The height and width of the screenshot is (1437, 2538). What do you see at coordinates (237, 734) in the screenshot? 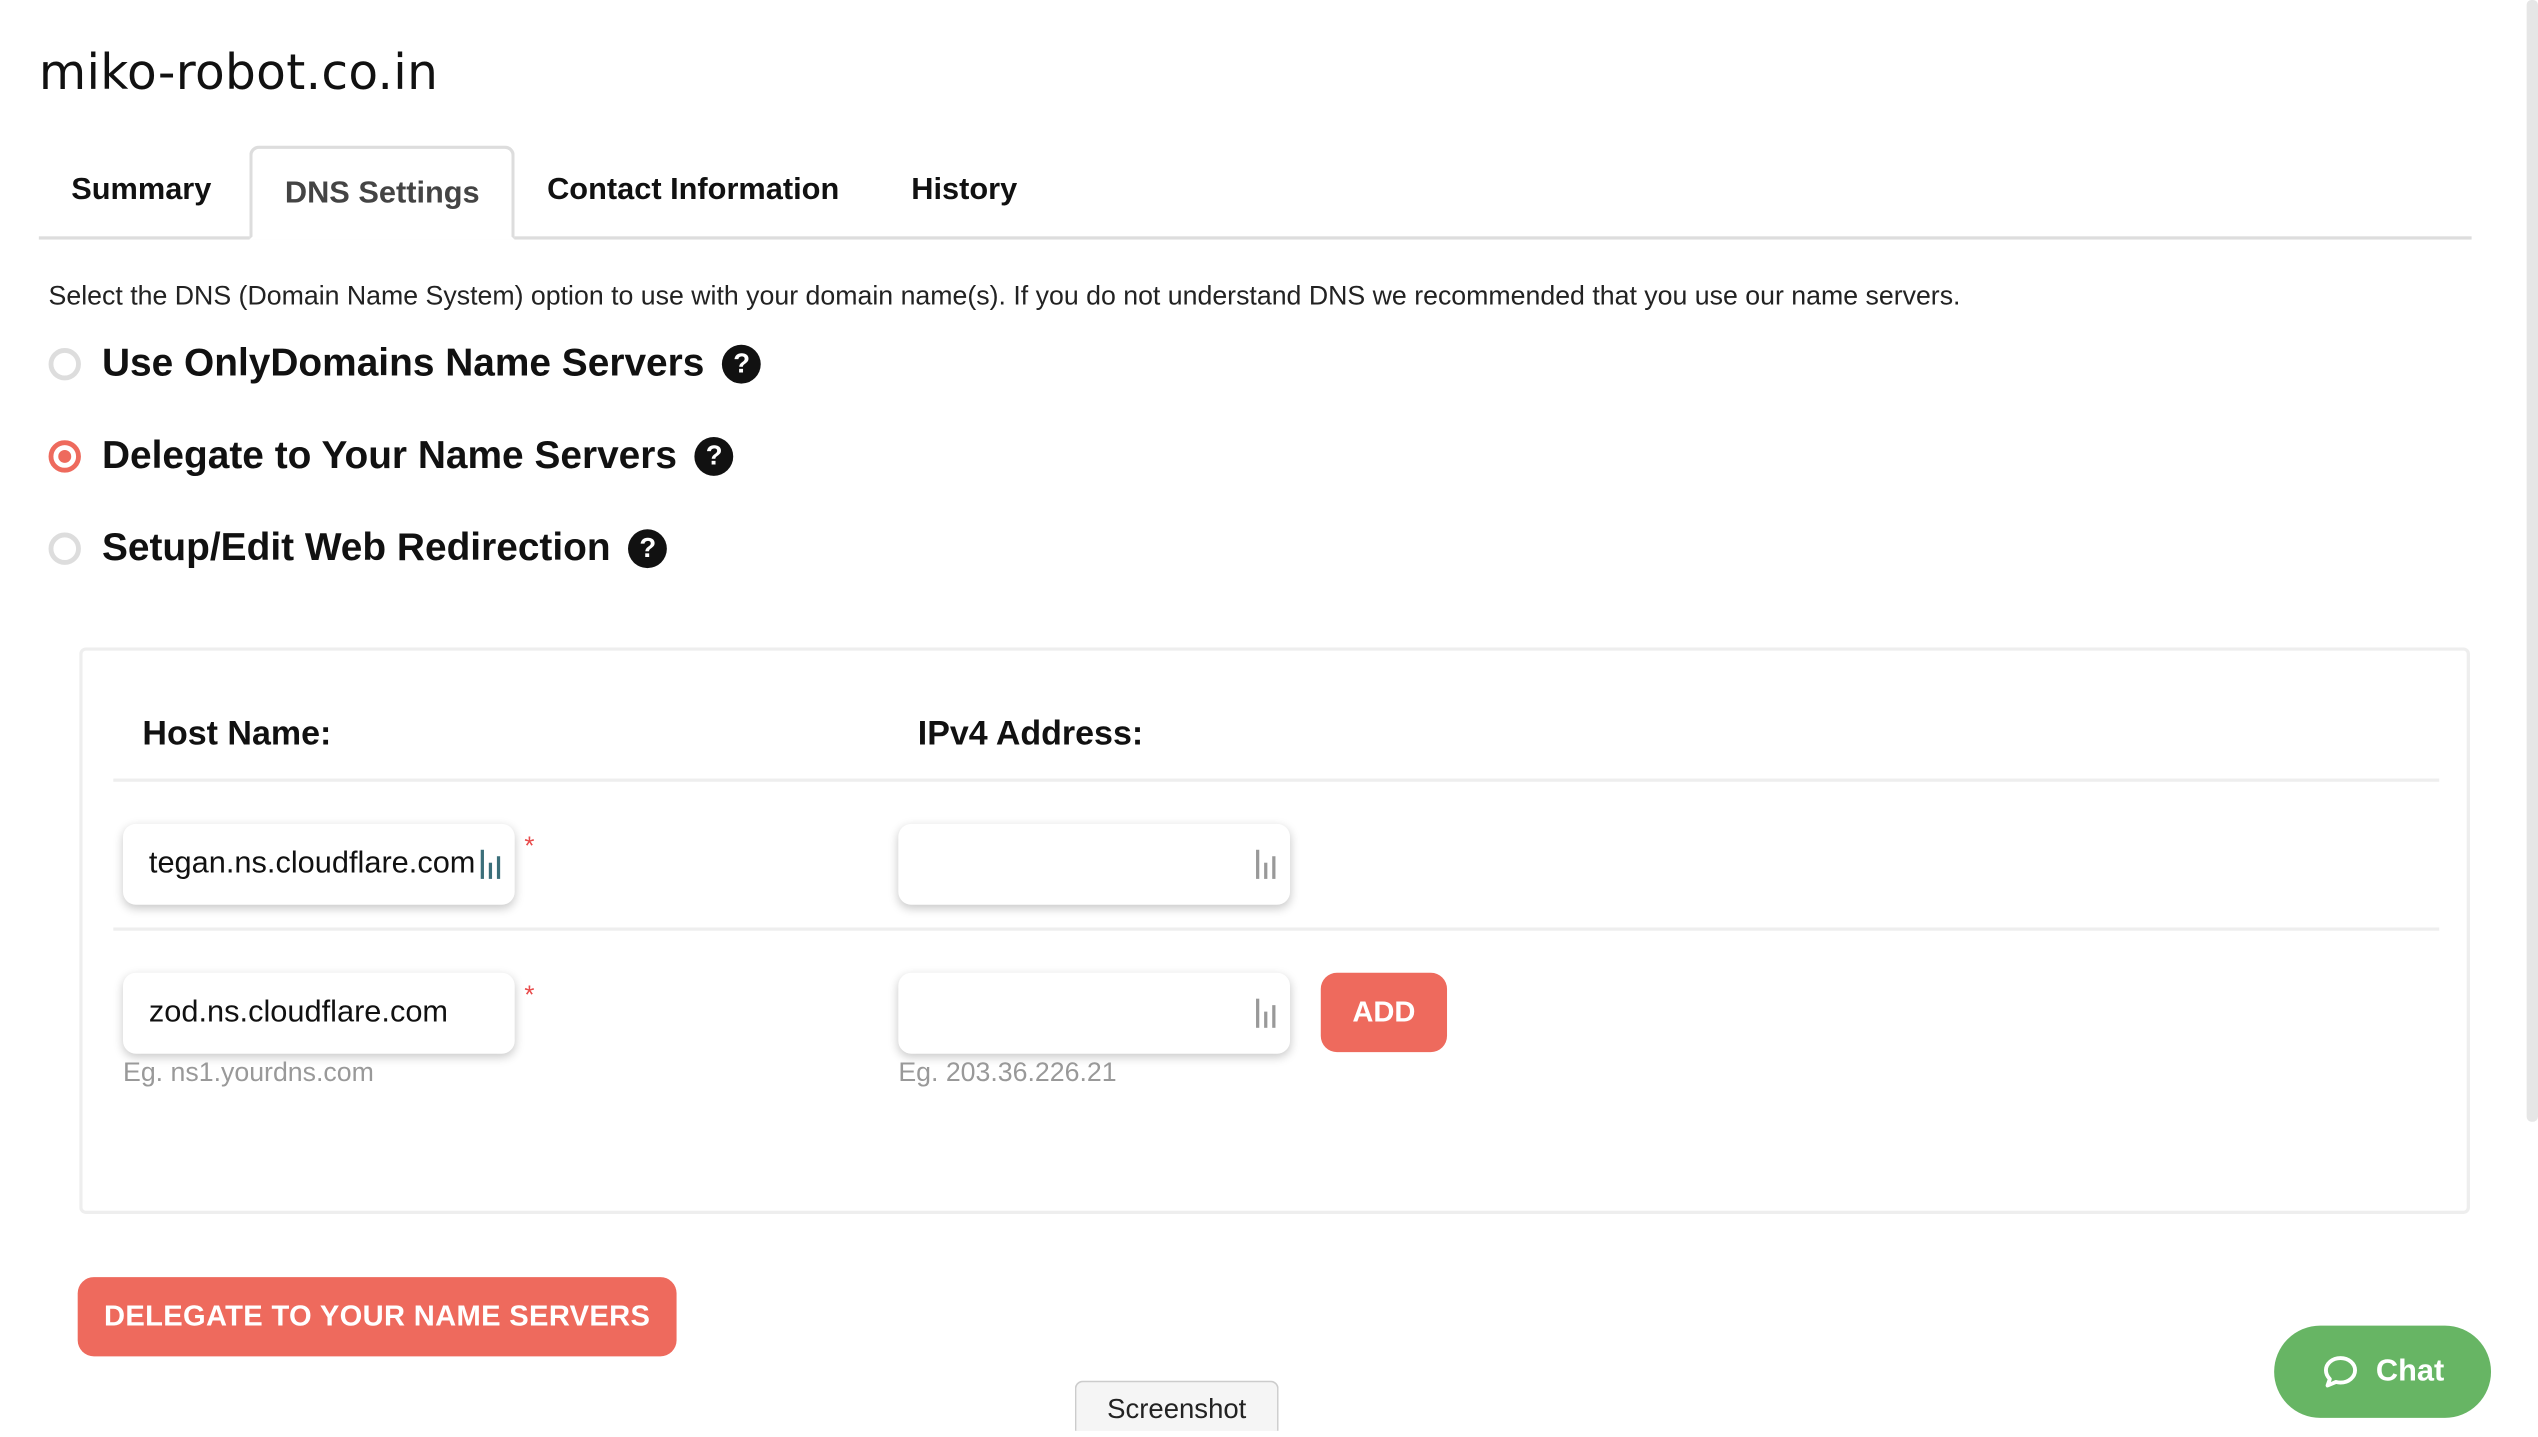
I see `host-name-header: Host Name:` at bounding box center [237, 734].